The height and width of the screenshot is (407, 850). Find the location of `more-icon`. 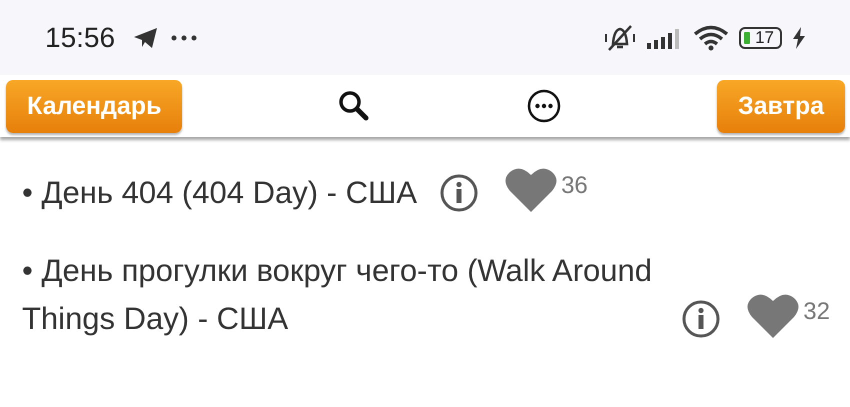

more-icon is located at coordinates (184, 37).